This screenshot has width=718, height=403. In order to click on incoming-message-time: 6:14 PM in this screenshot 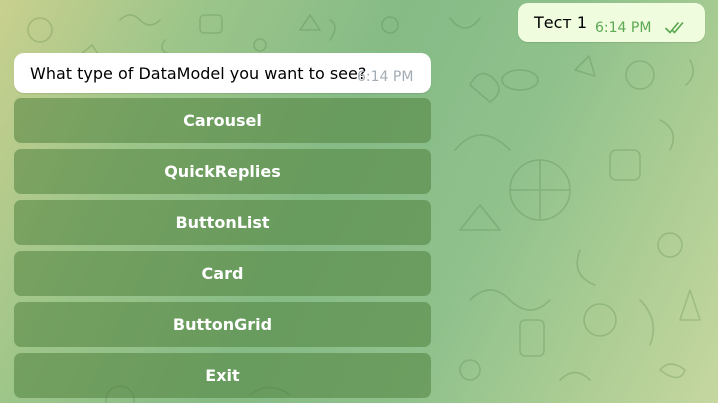, I will do `click(385, 77)`.